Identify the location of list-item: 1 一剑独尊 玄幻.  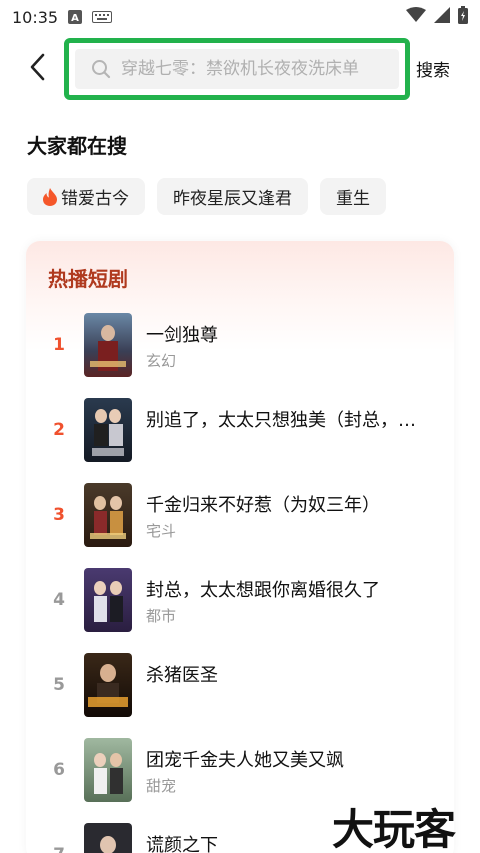
(240, 346).